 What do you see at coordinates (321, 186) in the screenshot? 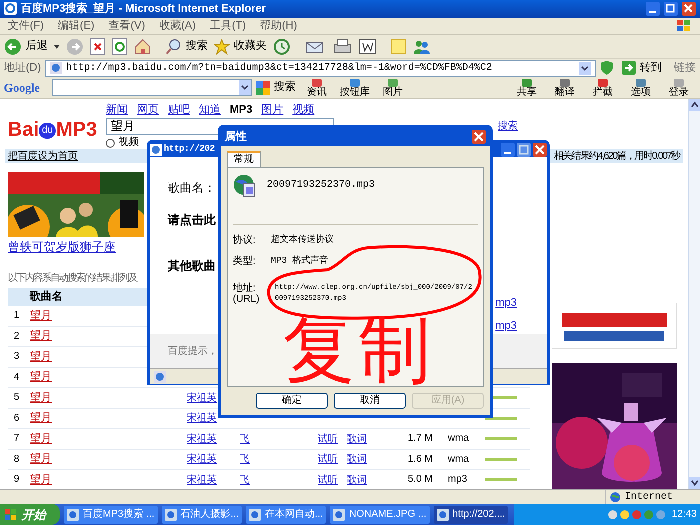
I see `file-name: 20097193252370.mp3` at bounding box center [321, 186].